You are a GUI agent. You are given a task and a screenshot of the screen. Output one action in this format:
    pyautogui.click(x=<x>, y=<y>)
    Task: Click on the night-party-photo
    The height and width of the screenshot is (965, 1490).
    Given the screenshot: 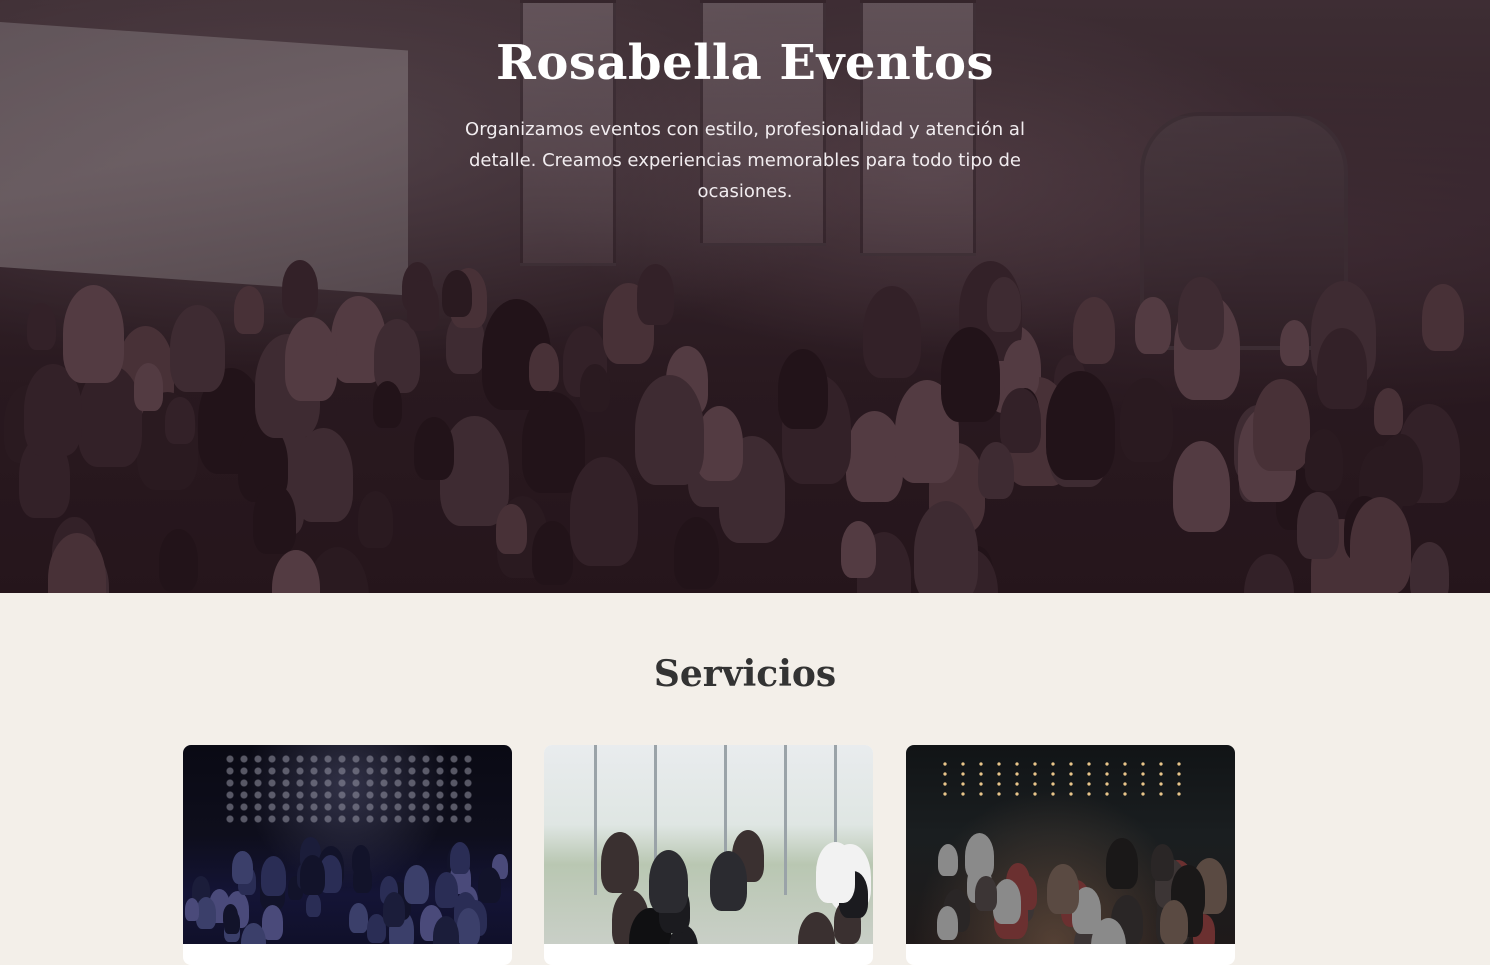 What is the action you would take?
    pyautogui.click(x=1070, y=844)
    